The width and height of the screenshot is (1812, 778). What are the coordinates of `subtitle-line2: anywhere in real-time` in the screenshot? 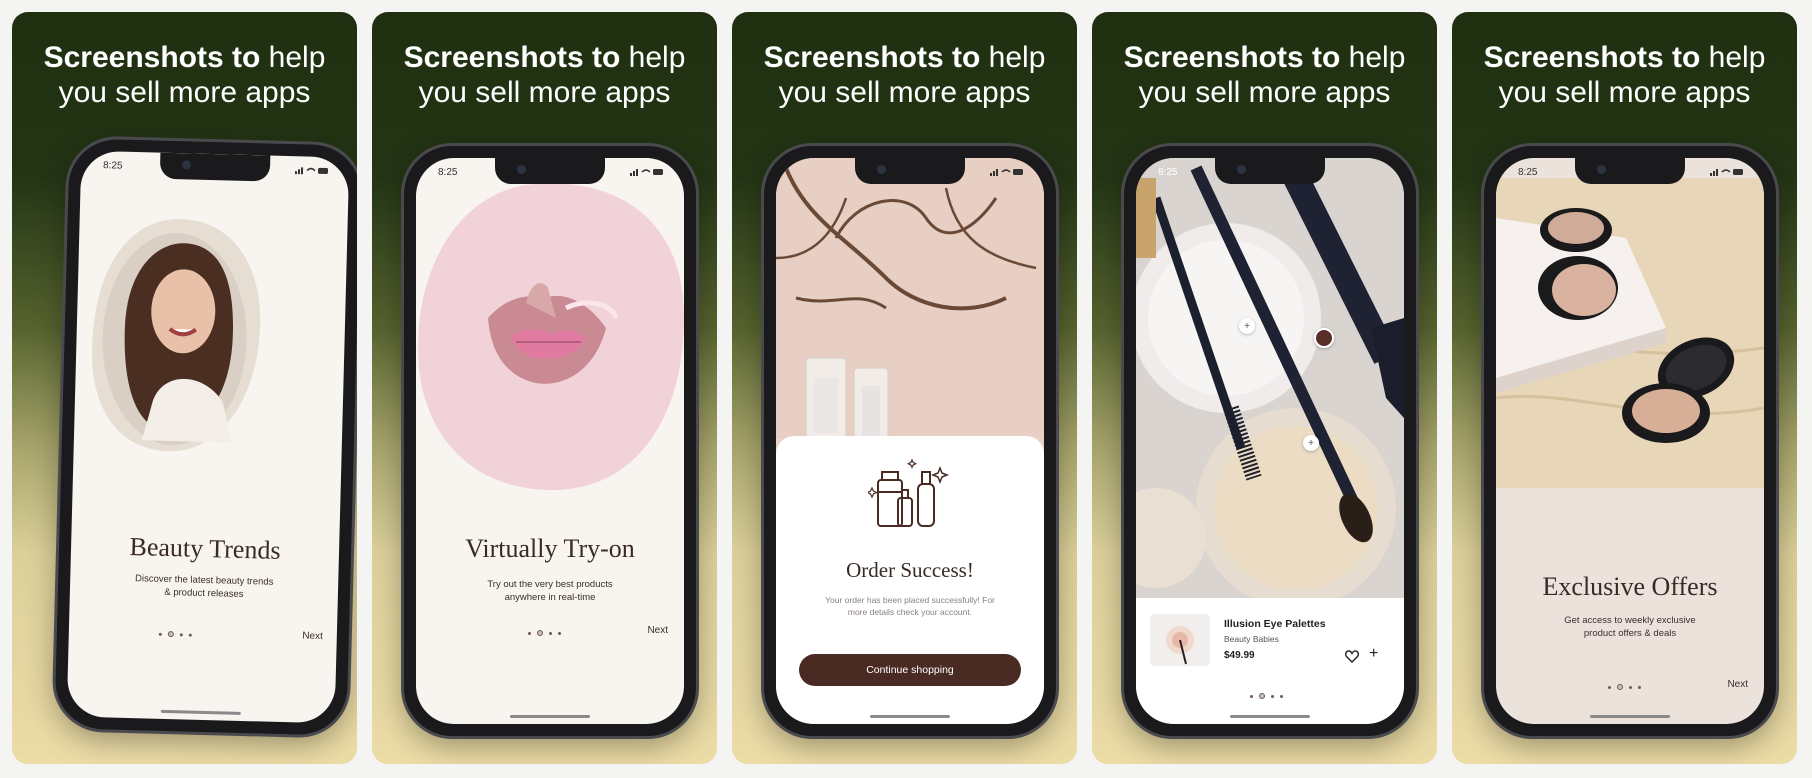 It's located at (550, 597).